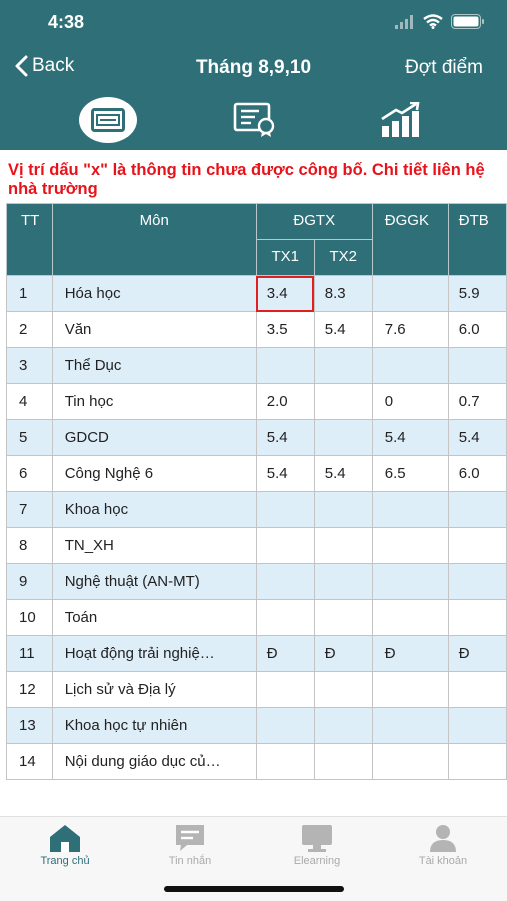 The width and height of the screenshot is (507, 901). Describe the element at coordinates (154, 509) in the screenshot. I see `cell-subject: Khoa học` at that location.